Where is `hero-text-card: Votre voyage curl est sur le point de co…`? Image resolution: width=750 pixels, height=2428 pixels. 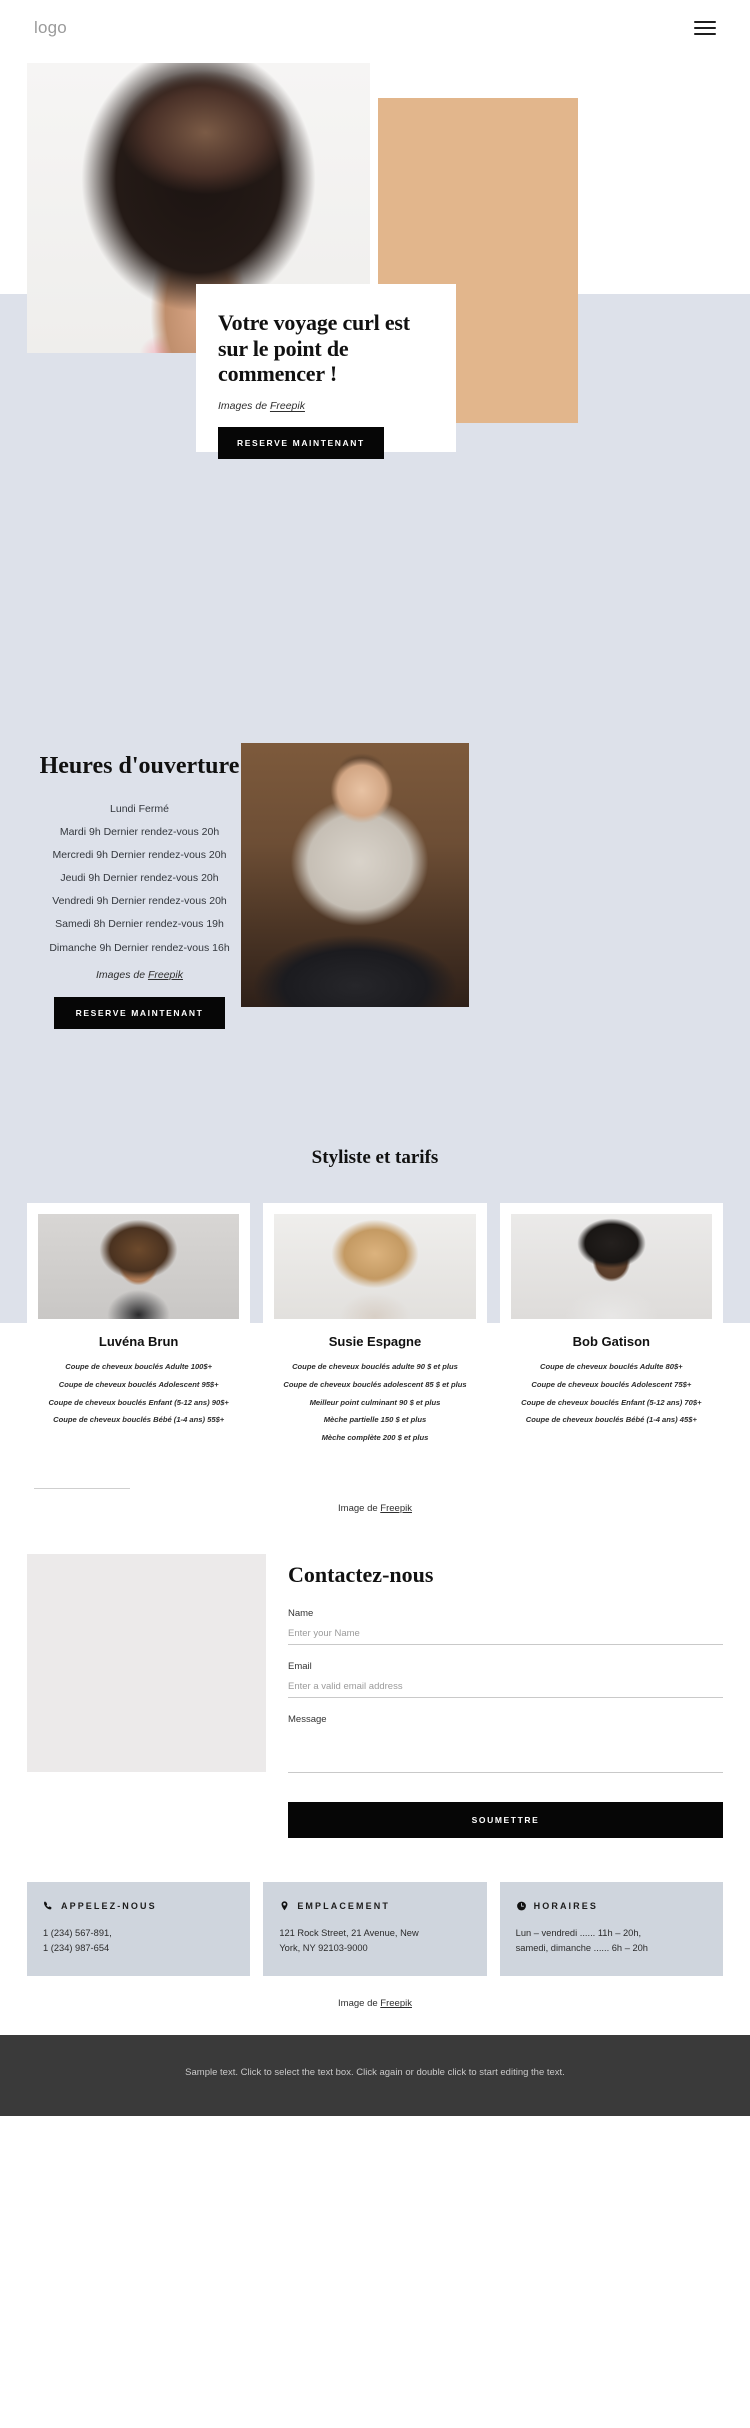 hero-text-card: Votre voyage curl est sur le point de co… is located at coordinates (326, 372).